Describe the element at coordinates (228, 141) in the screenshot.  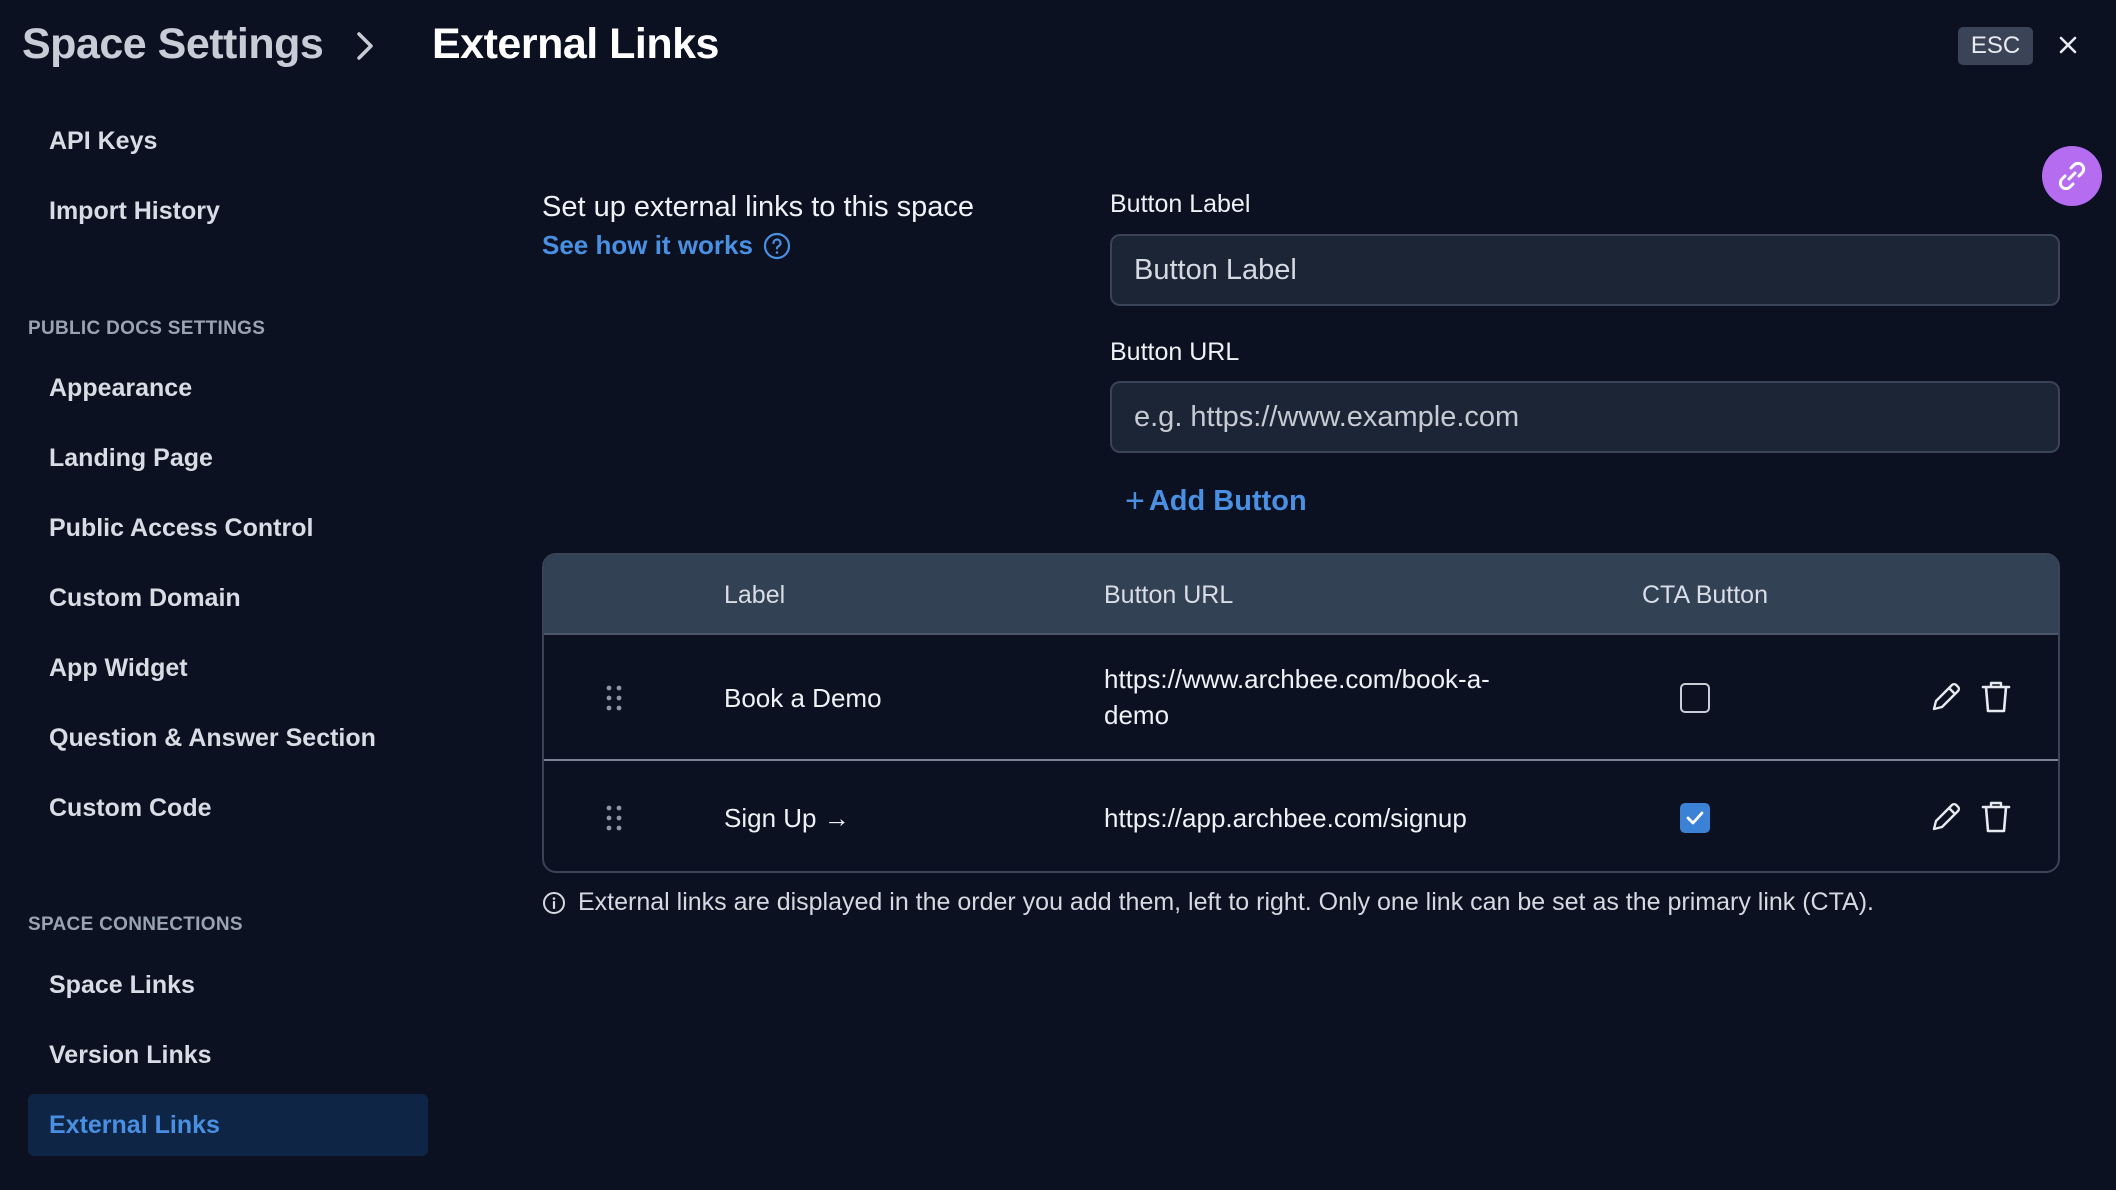
I see `sidebar-item-api-keys: API Keys` at that location.